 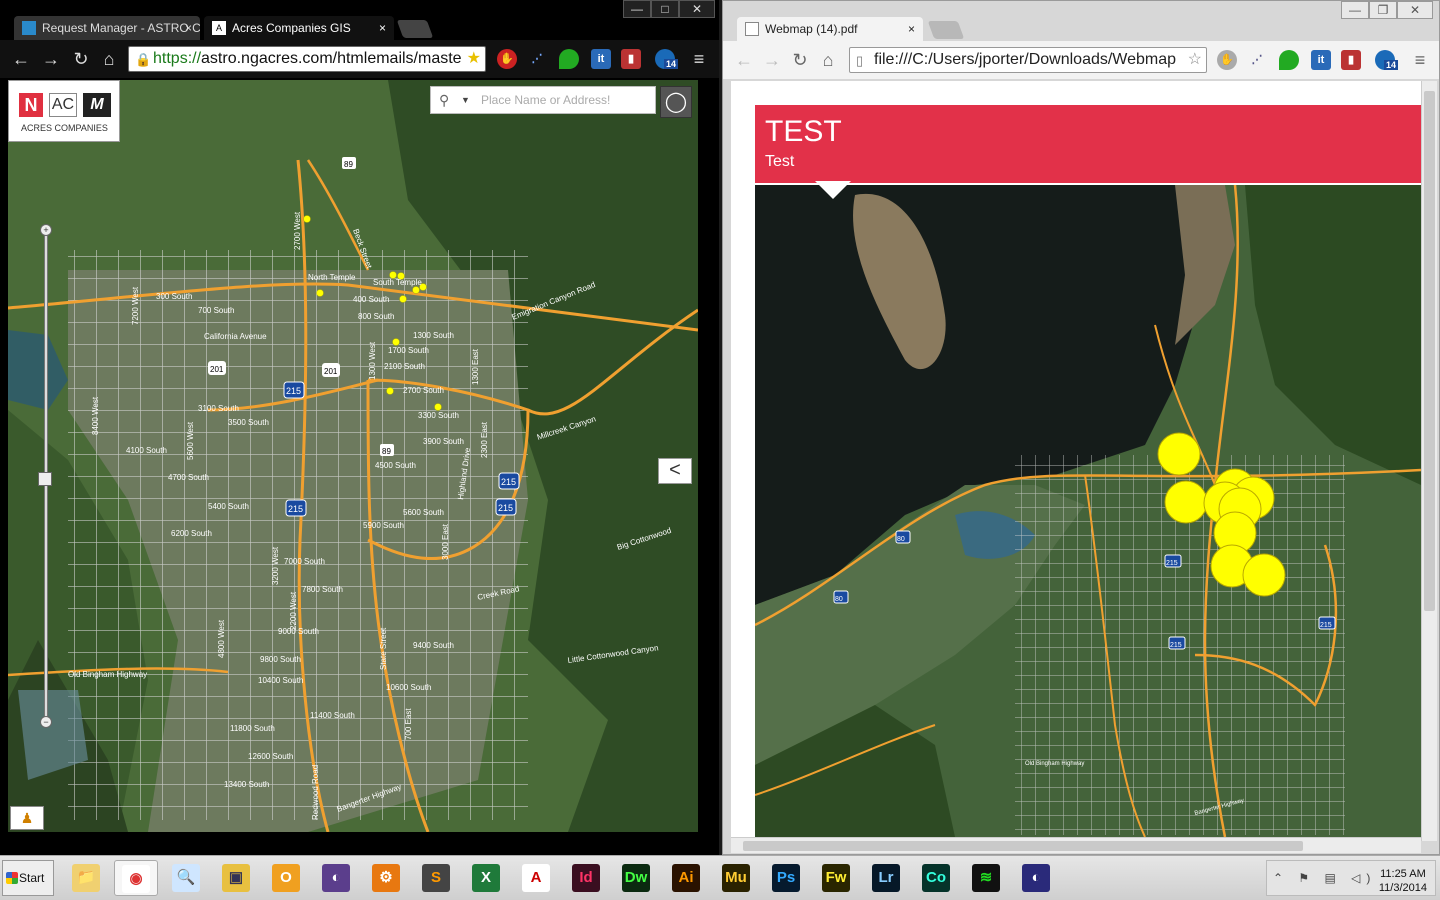 What do you see at coordinates (280, 680) in the screenshot?
I see `map-label: 10400 South` at bounding box center [280, 680].